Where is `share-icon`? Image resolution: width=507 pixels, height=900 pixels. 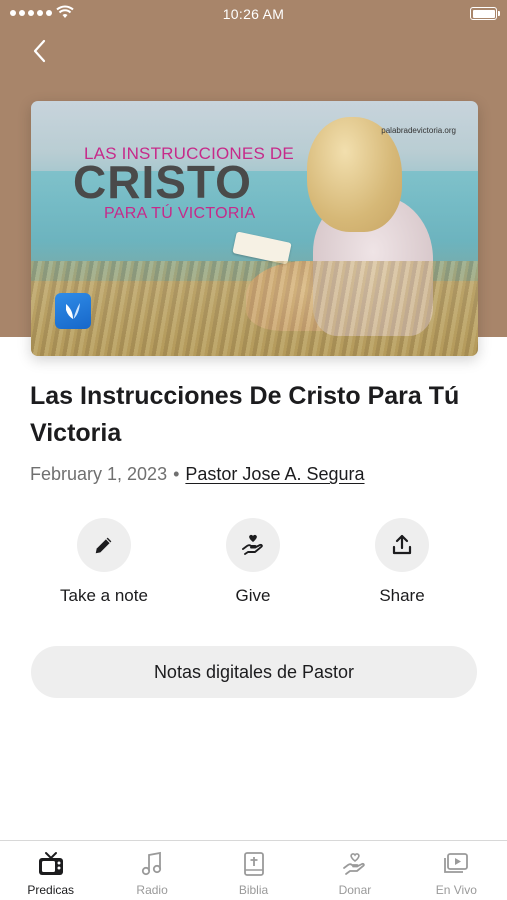
share-icon is located at coordinates (402, 544).